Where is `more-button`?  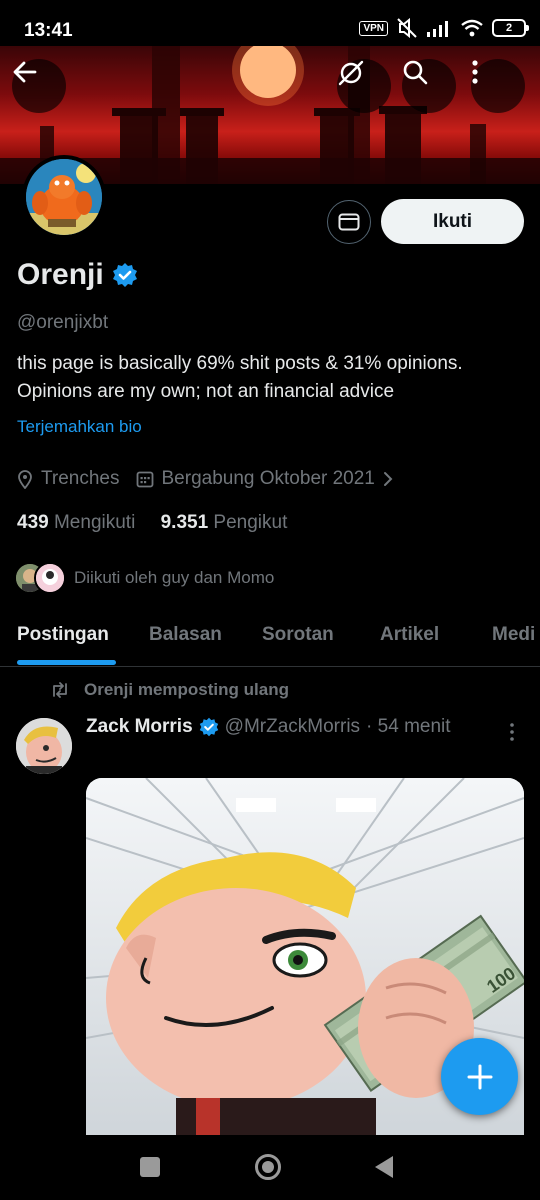 more-button is located at coordinates (498, 86).